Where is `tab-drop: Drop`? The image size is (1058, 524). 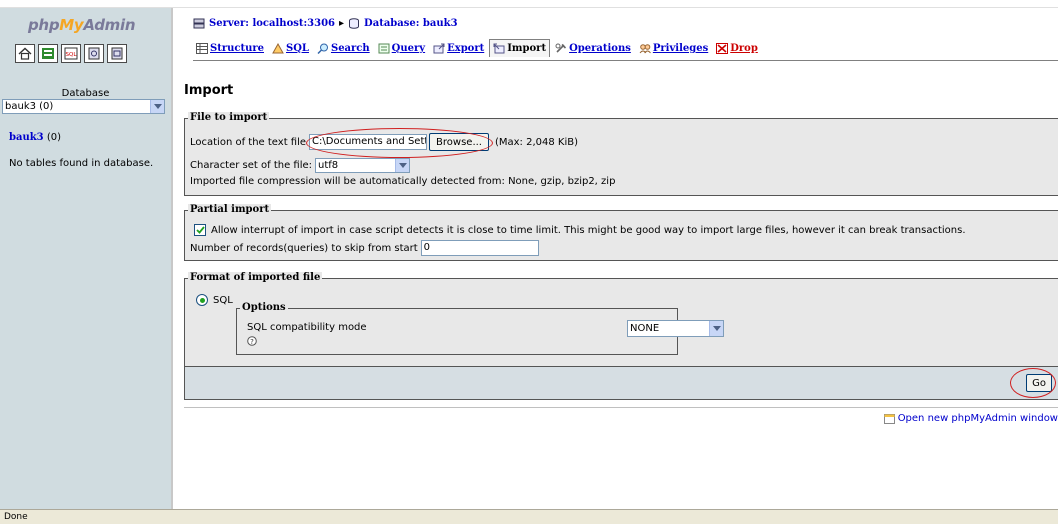
tab-drop: Drop is located at coordinates (737, 49).